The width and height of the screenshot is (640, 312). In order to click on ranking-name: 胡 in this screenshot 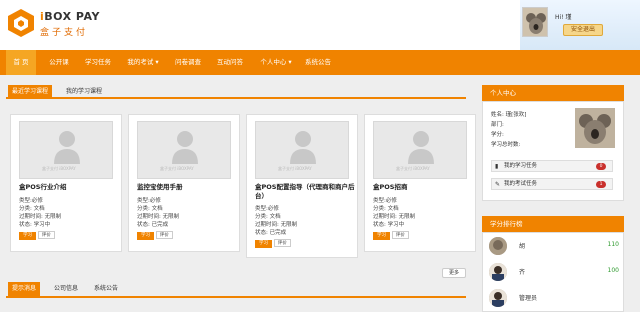, I will do `click(522, 246)`.